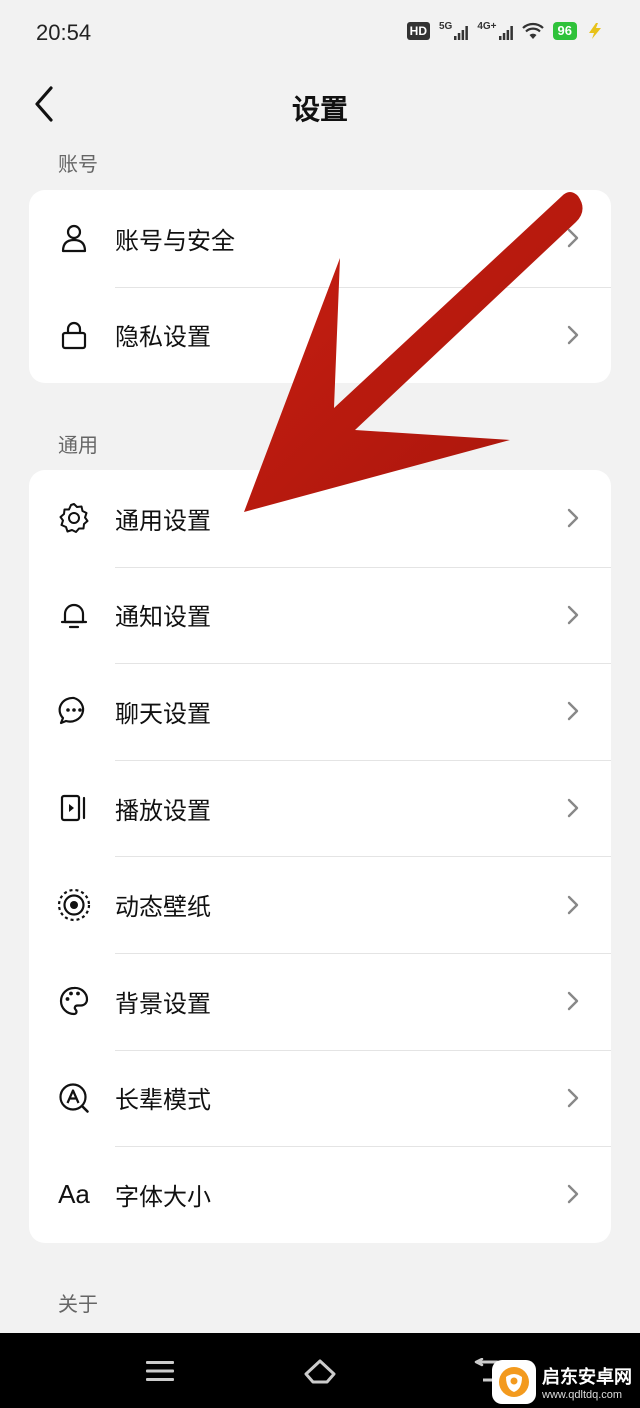  Describe the element at coordinates (320, 335) in the screenshot. I see `settings-row-privacy: 隐私设置` at that location.